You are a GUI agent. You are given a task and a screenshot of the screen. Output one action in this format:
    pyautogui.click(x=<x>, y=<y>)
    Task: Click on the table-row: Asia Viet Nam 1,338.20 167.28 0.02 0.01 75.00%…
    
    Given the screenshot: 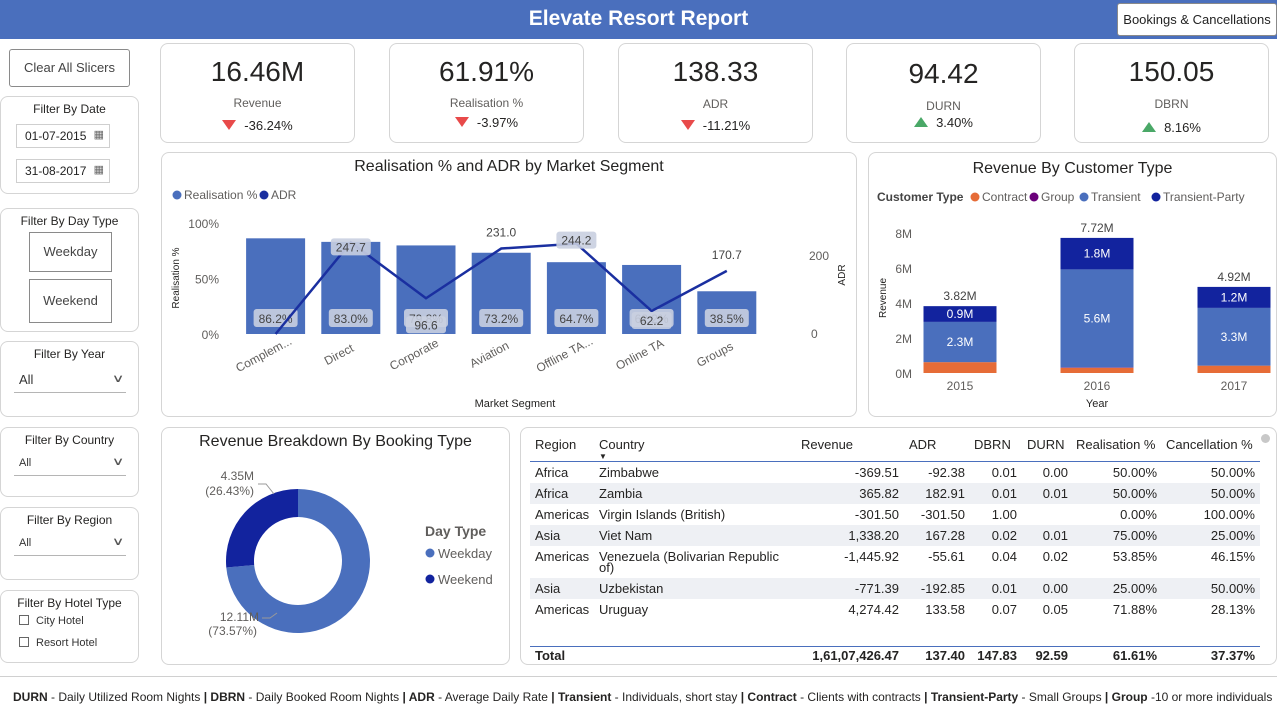 What is the action you would take?
    pyautogui.click(x=895, y=535)
    